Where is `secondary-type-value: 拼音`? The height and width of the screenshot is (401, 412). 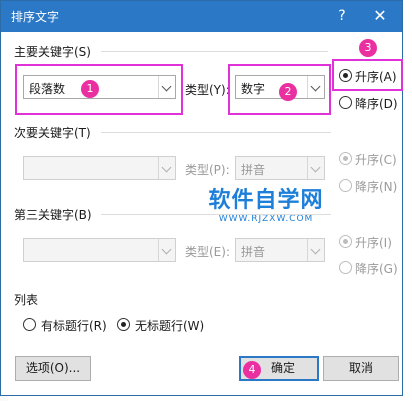 secondary-type-value: 拼音 is located at coordinates (253, 170).